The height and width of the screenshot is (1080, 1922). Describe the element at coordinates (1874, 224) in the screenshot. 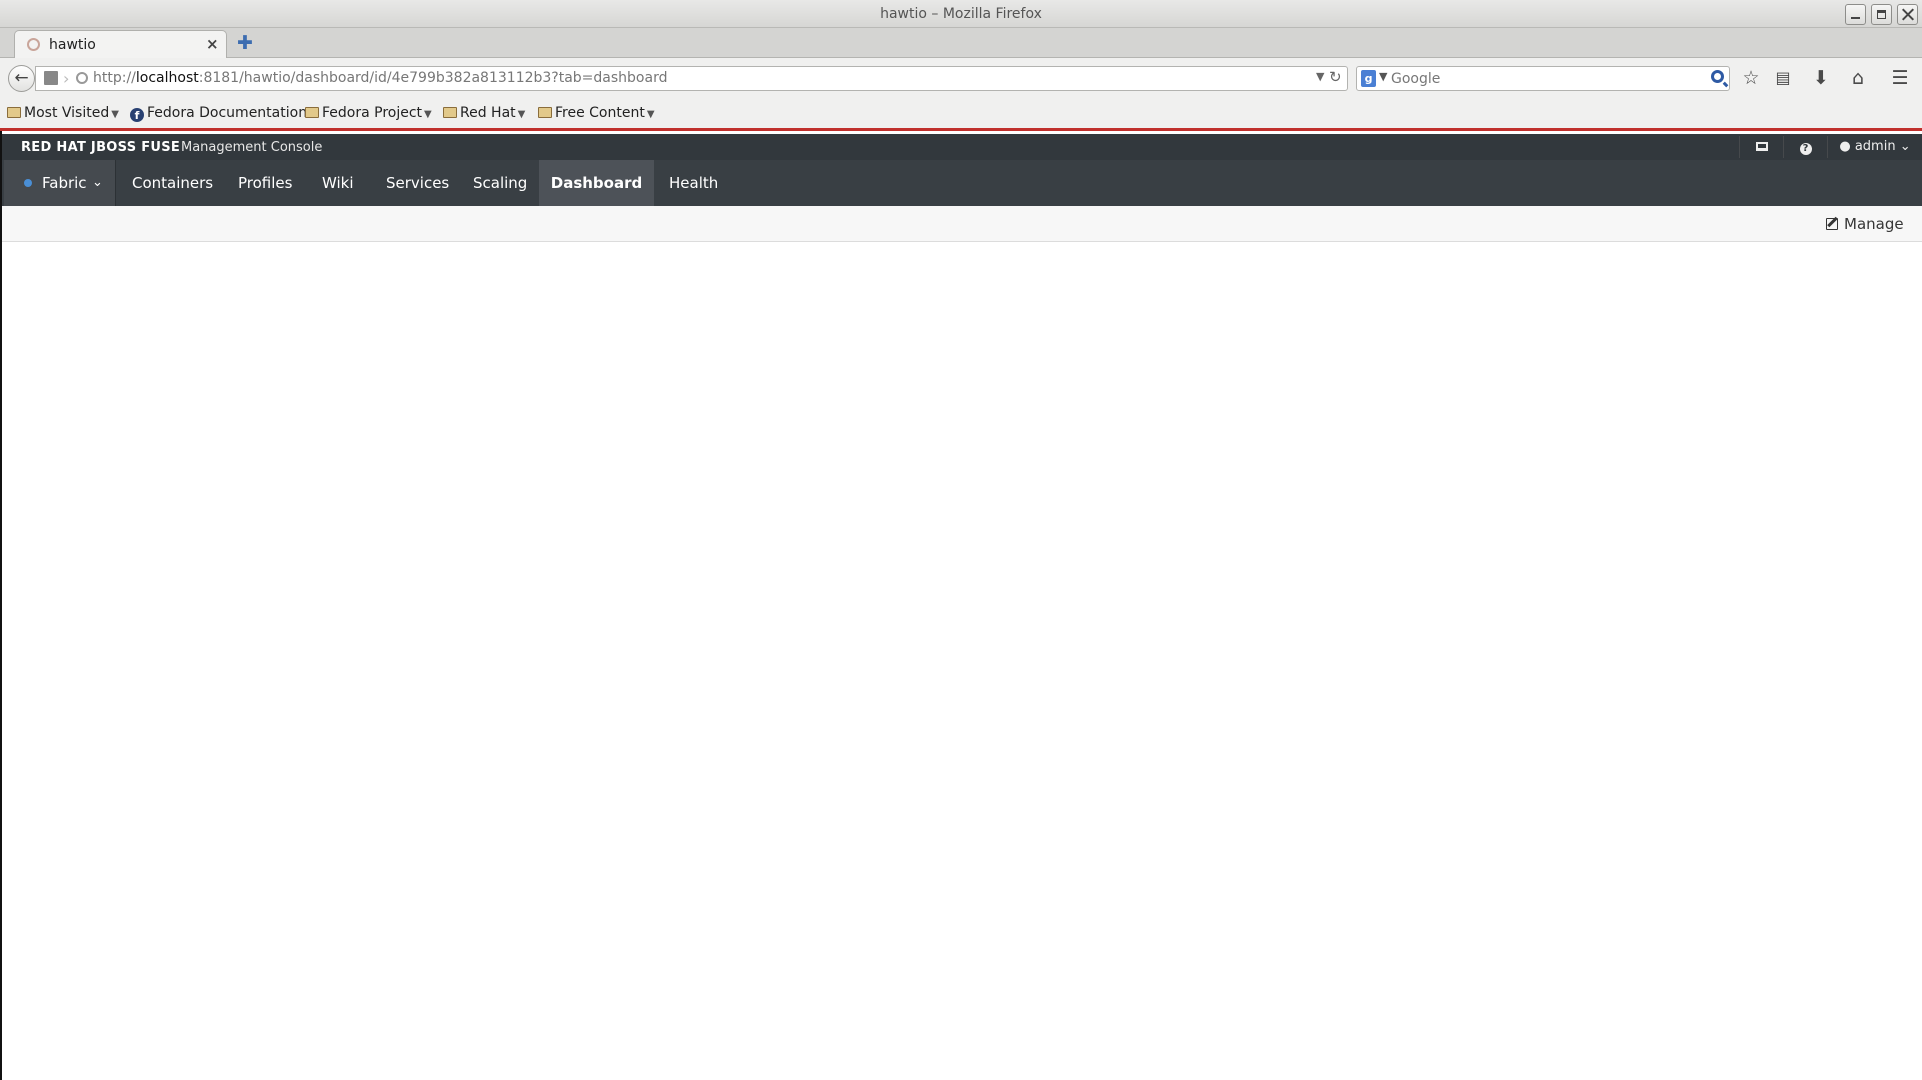

I see `manage-label: Manage` at that location.